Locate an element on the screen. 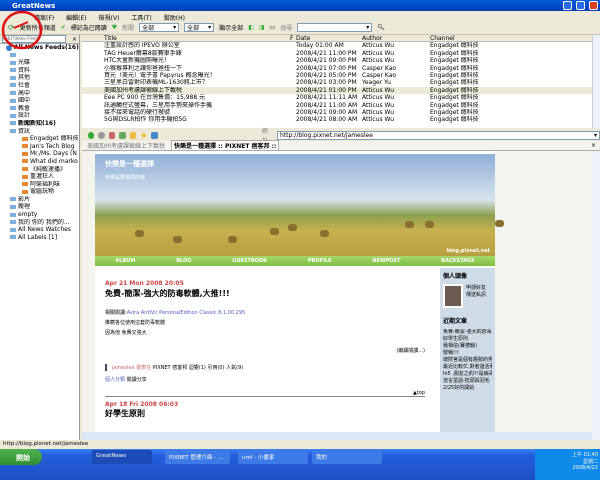 The image size is (600, 480). filter-select-1: 全部 ▾ is located at coordinates (159, 27).